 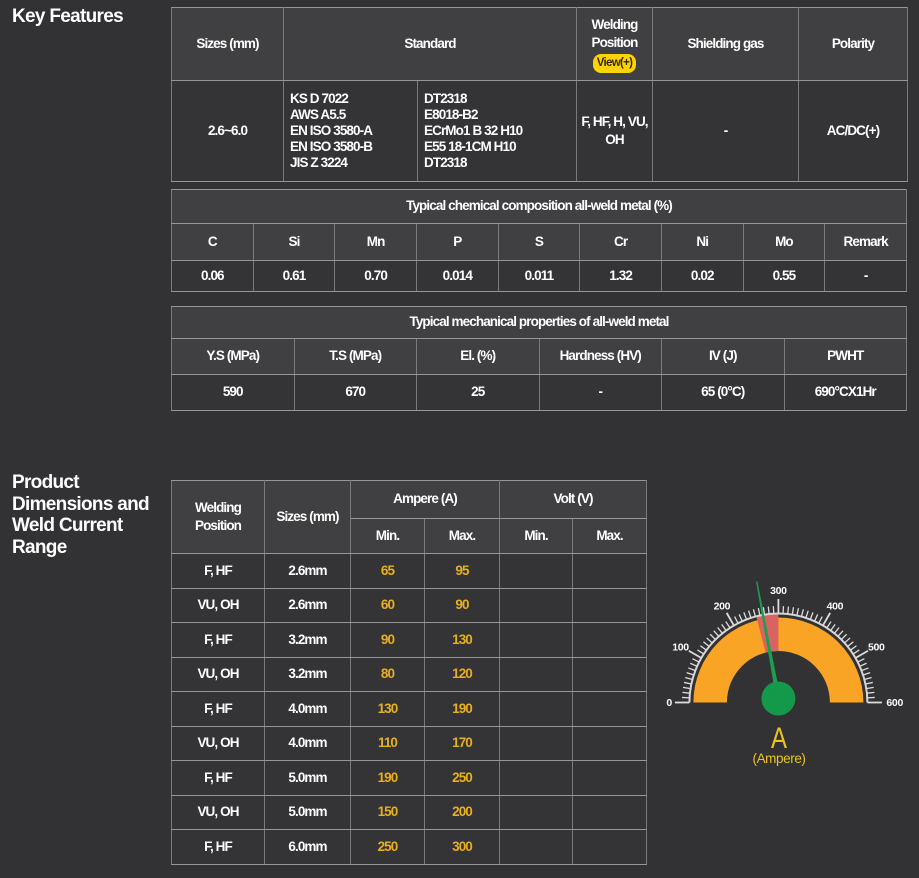 I want to click on svg-text: 0, so click(x=669, y=703).